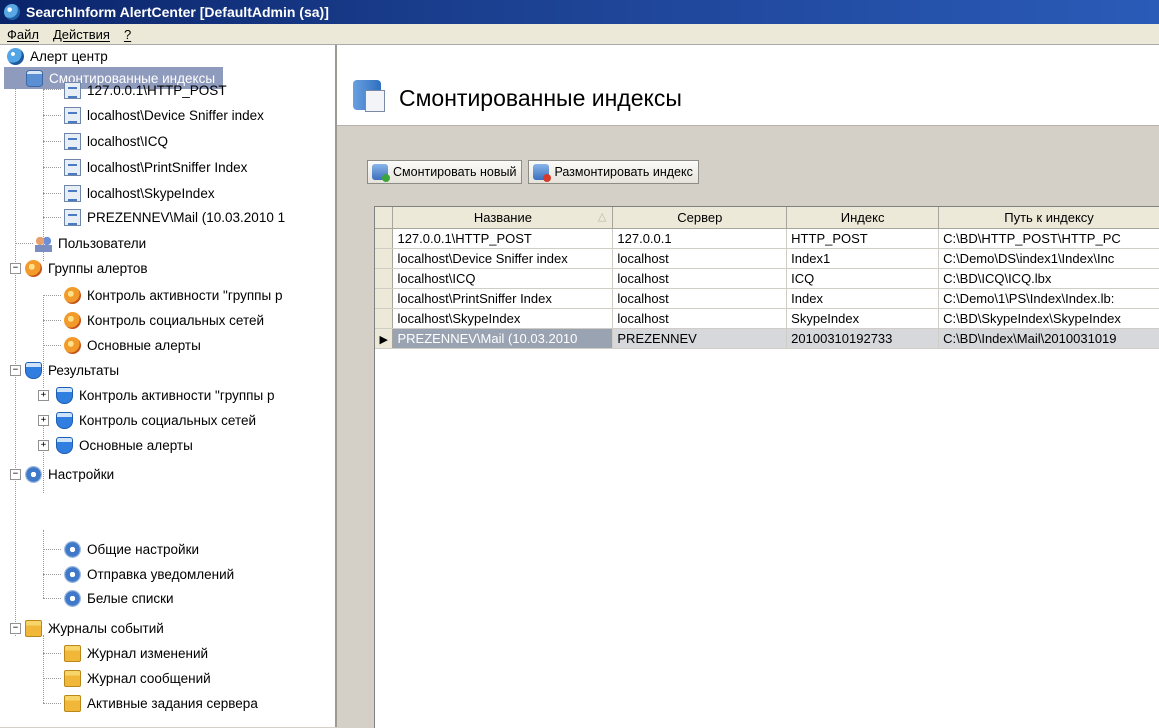 The width and height of the screenshot is (1159, 728). I want to click on collapse-settings-icon: −, so click(15, 474).